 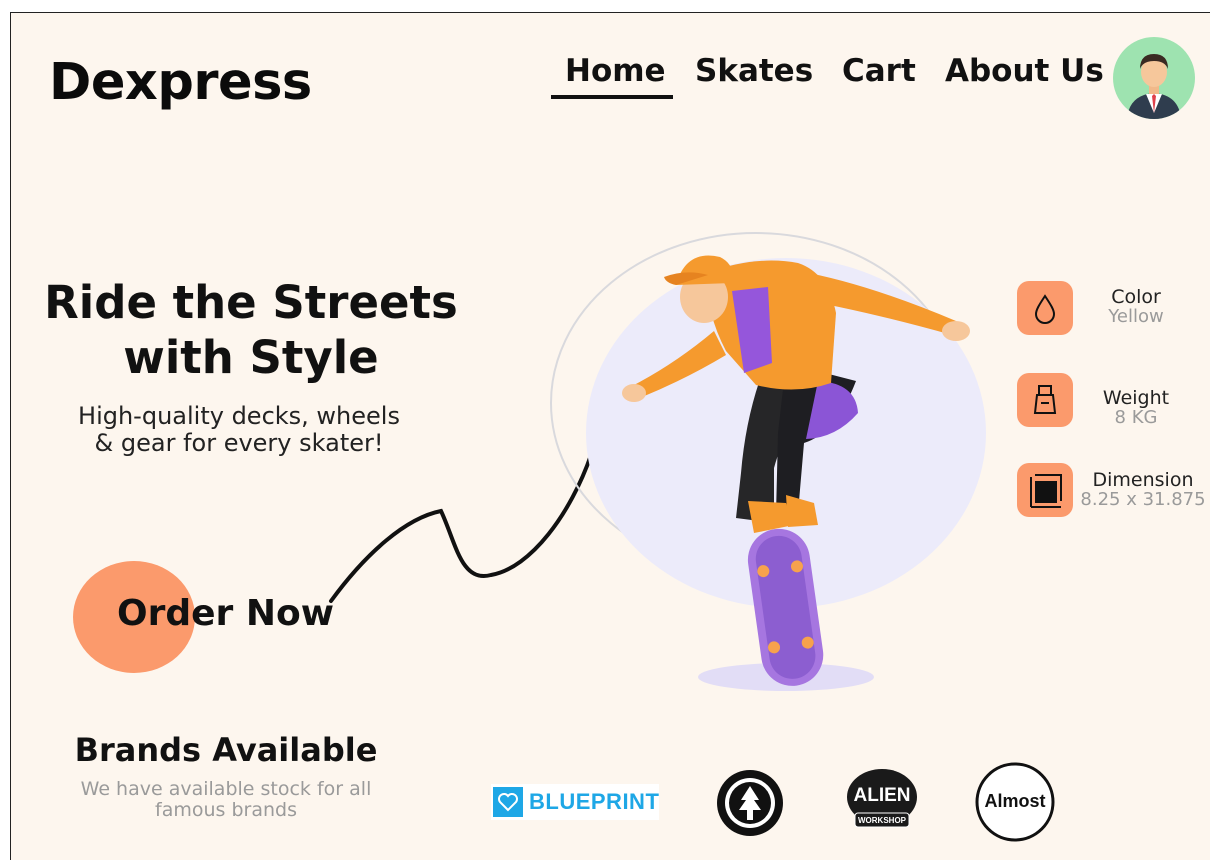 What do you see at coordinates (226, 810) in the screenshot?
I see `brands-subtitle-line-2: famous brands` at bounding box center [226, 810].